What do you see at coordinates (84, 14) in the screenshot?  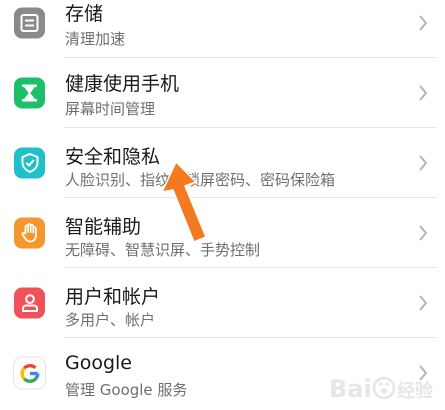 I see `settings-item-title: 存储` at bounding box center [84, 14].